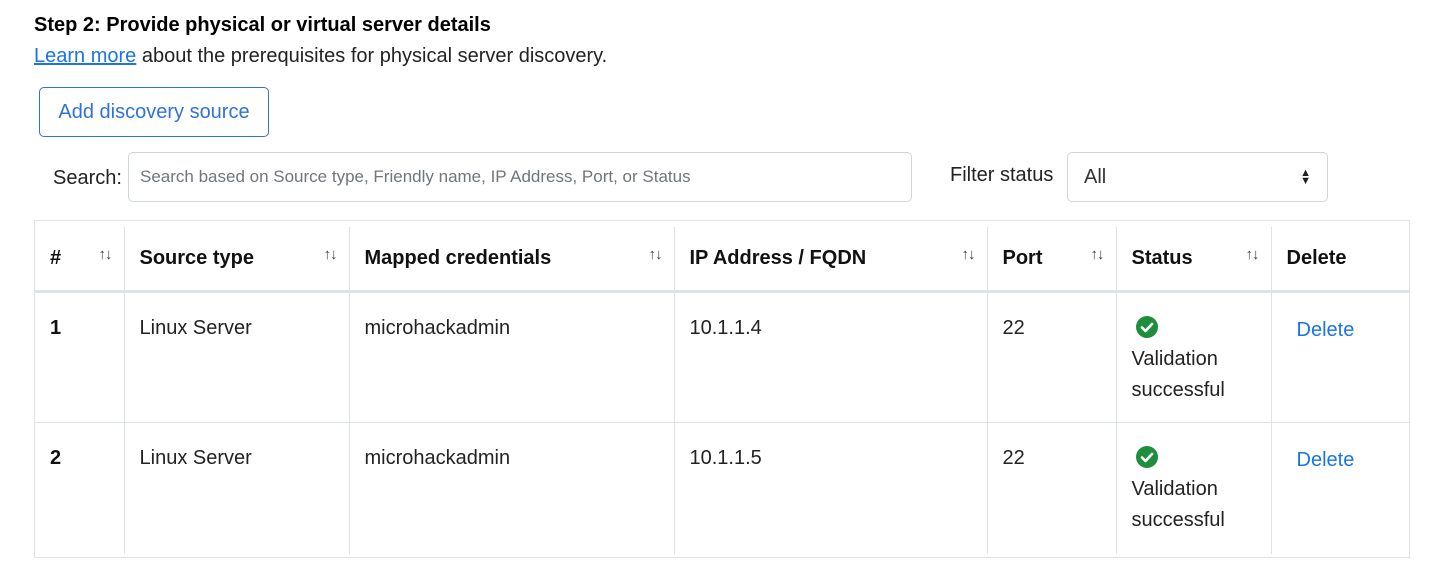 The image size is (1444, 583). Describe the element at coordinates (80, 357) in the screenshot. I see `row-number: 1` at that location.